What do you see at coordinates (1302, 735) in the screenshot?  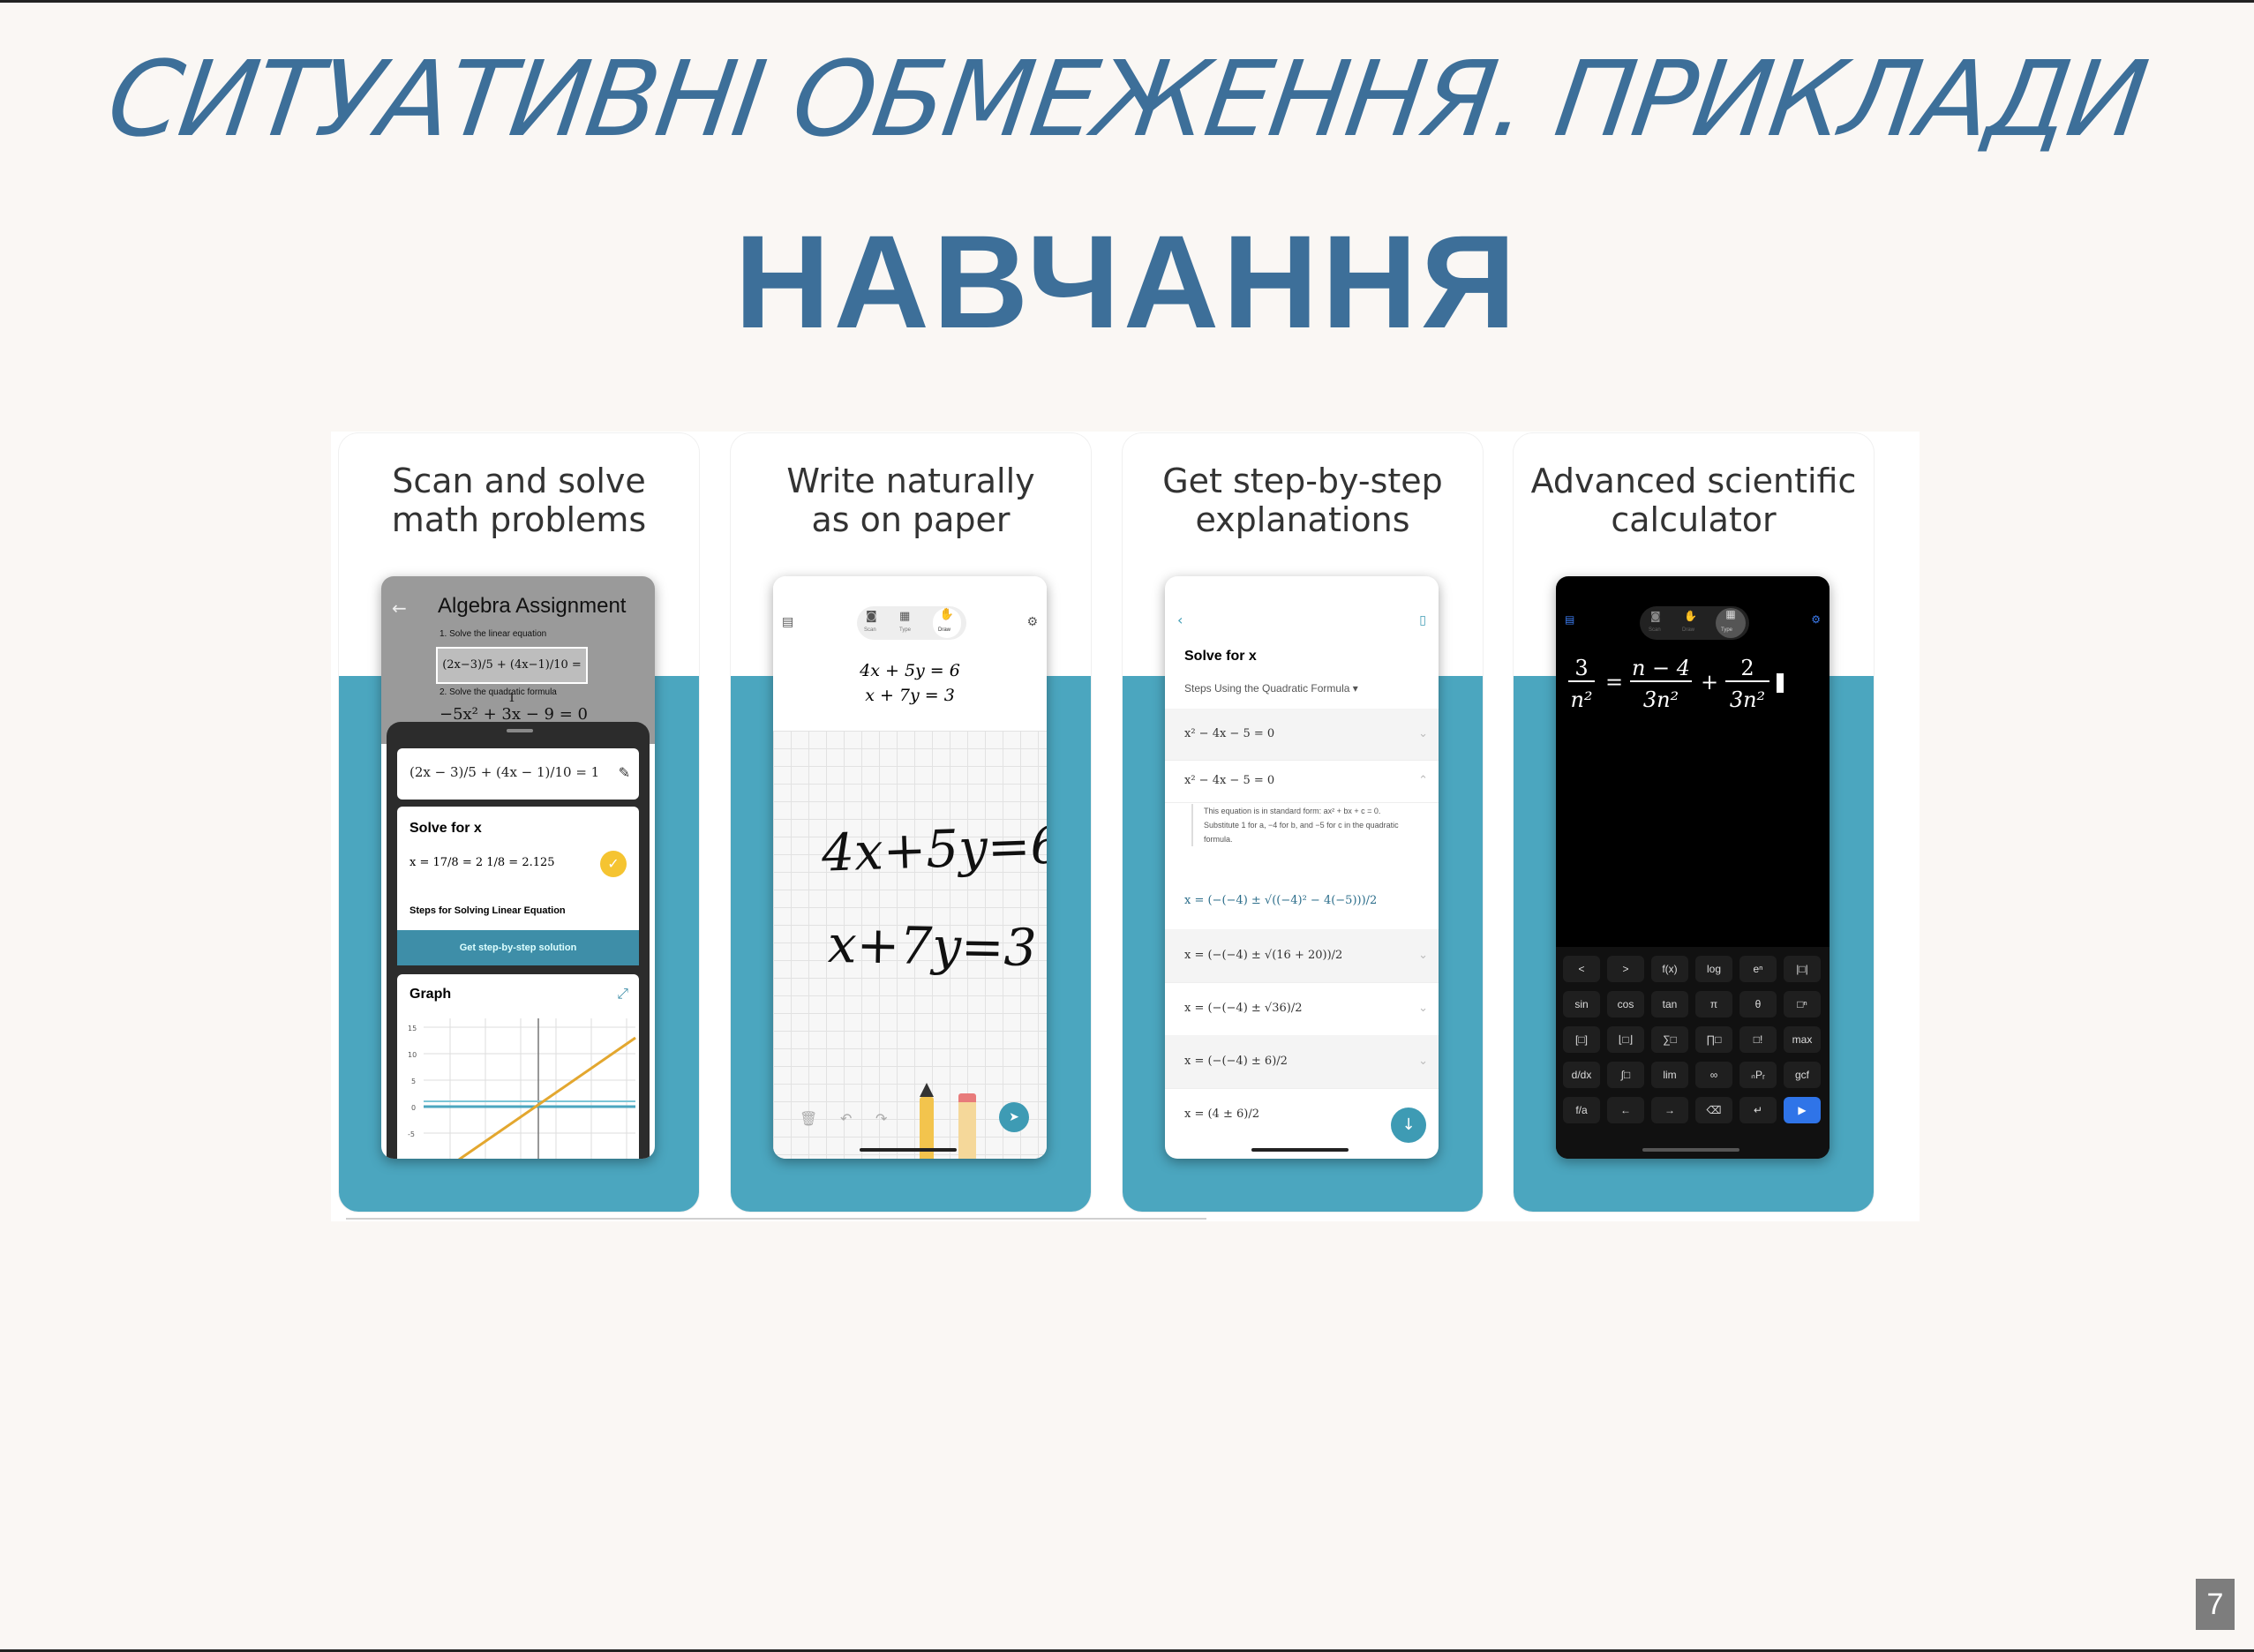 I see `step-row: x² − 4x − 5 = 0 ⌄` at bounding box center [1302, 735].